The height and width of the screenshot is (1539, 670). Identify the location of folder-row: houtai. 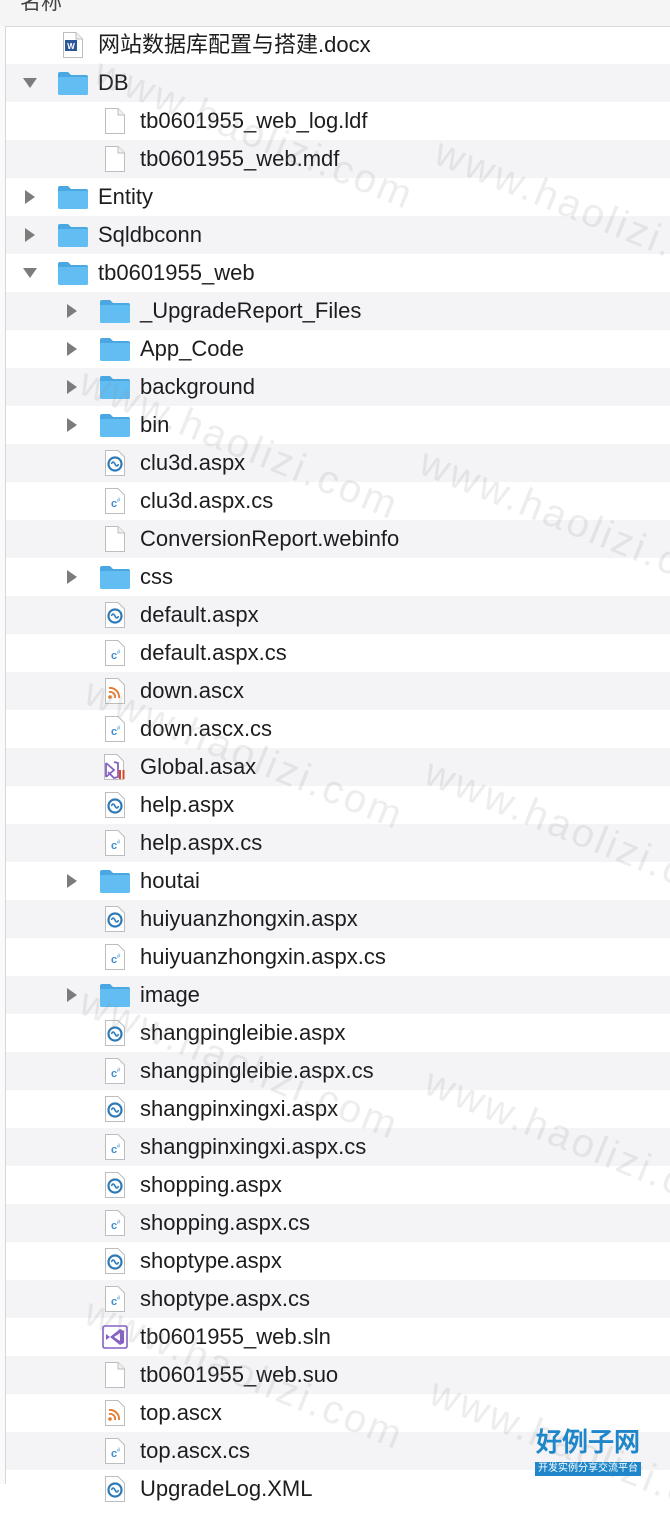
(335, 881).